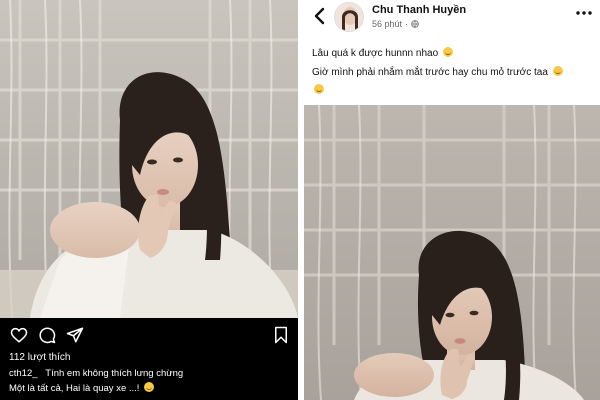  Describe the element at coordinates (375, 53) in the screenshot. I see `post-text-1: Lâu quá k được hunnn nhao` at that location.